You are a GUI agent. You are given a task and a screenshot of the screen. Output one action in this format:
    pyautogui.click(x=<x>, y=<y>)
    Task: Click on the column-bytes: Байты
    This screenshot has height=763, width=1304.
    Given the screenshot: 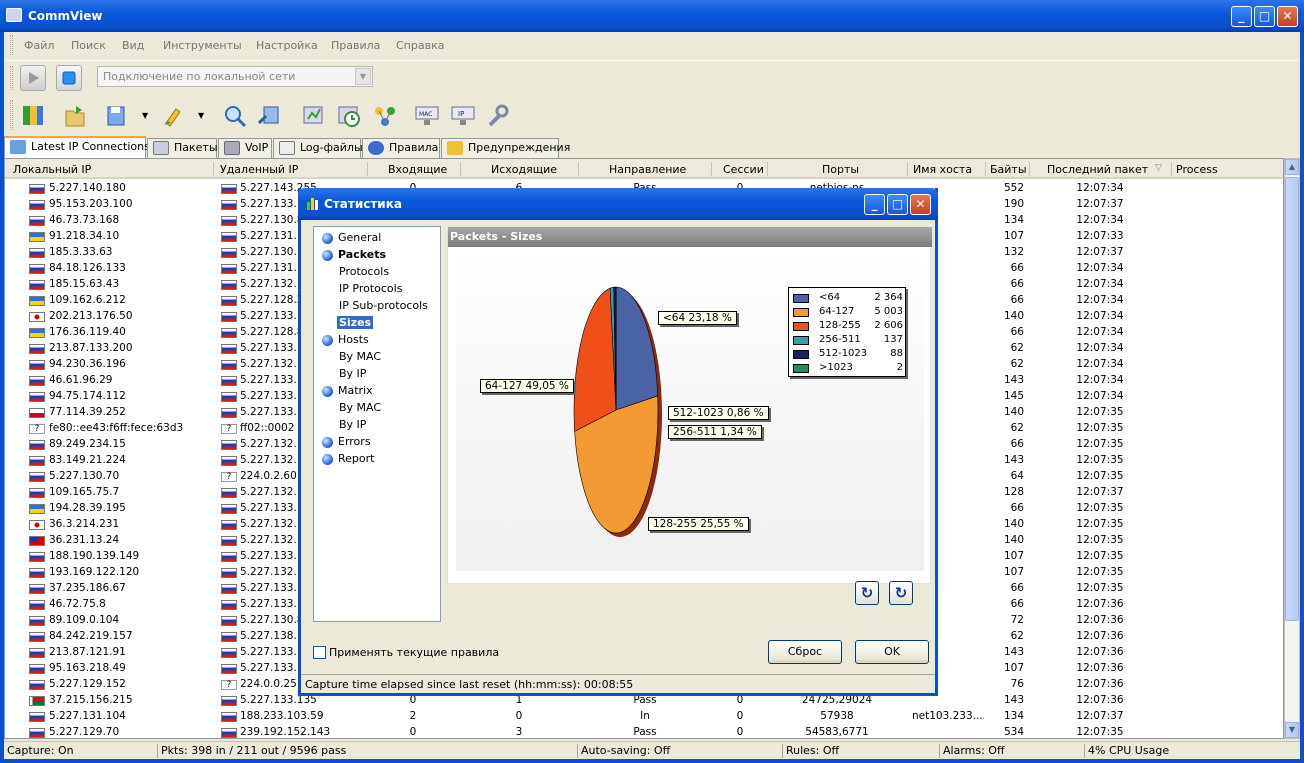 What is the action you would take?
    pyautogui.click(x=1008, y=171)
    